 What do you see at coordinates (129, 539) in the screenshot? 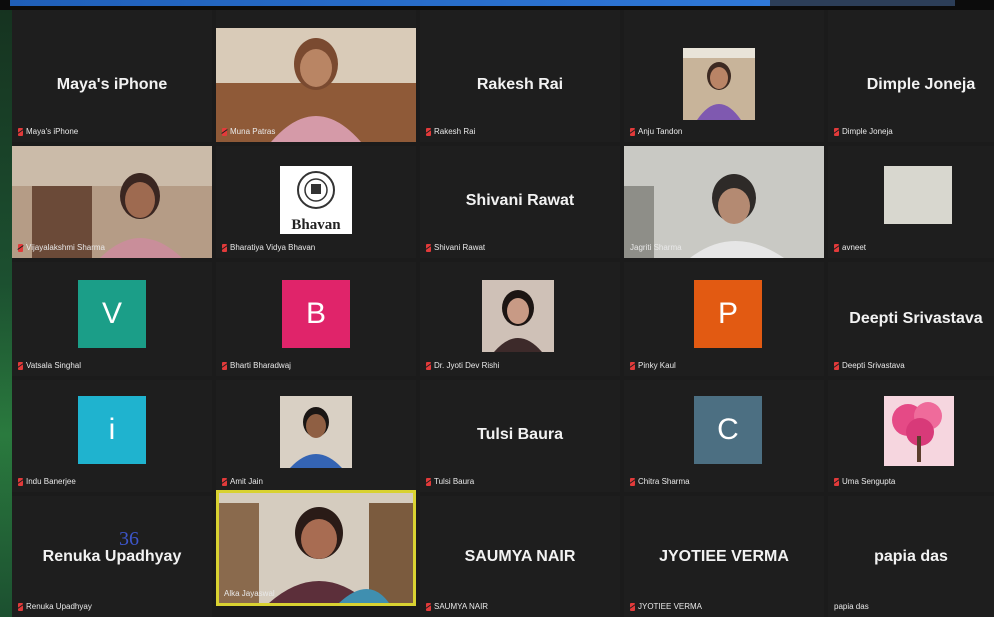
I see `page-number-overlay: 36` at bounding box center [129, 539].